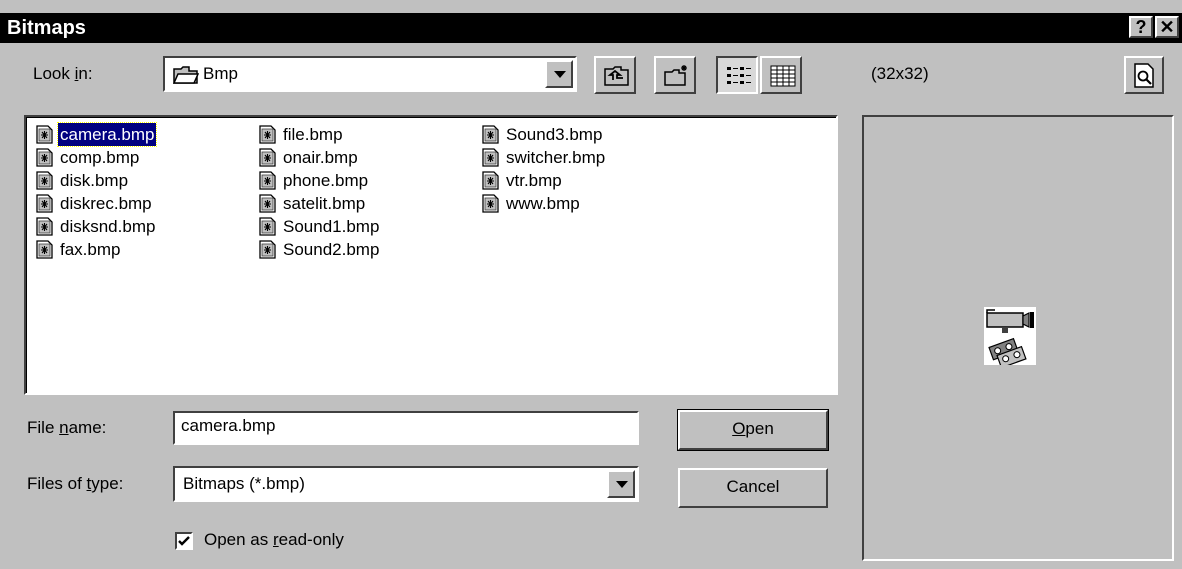 The width and height of the screenshot is (1182, 569). What do you see at coordinates (63, 73) in the screenshot?
I see `look-in-label: Look in:` at bounding box center [63, 73].